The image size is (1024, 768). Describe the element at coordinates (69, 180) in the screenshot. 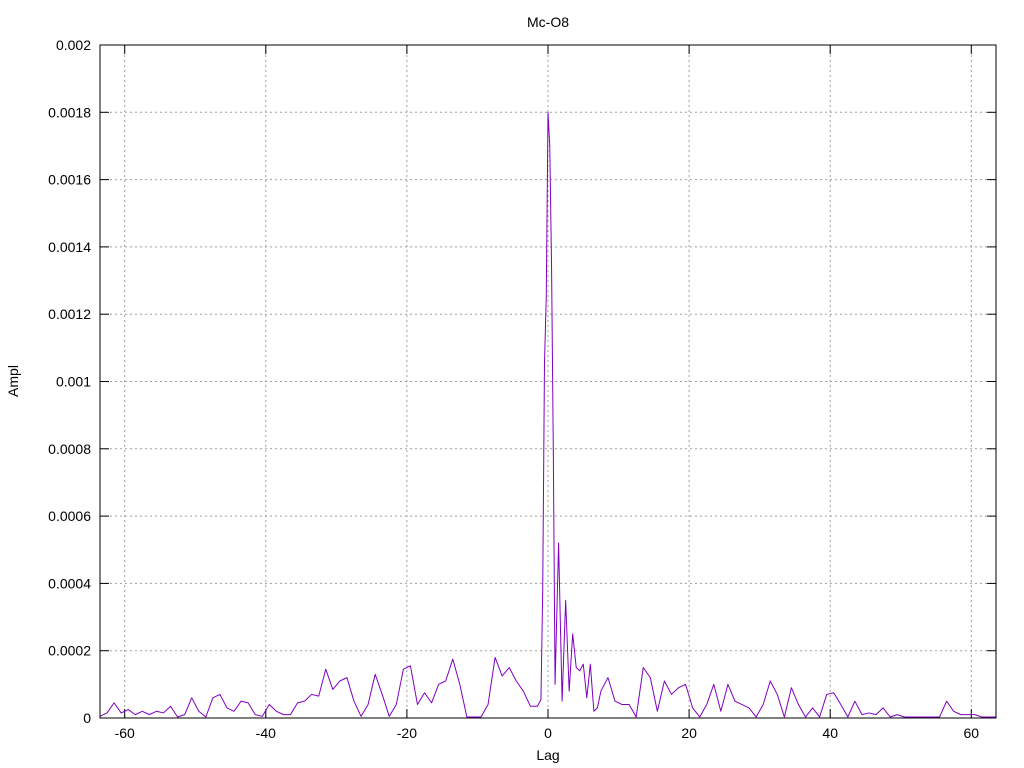

I see `y-tick-label: 0.0016` at that location.